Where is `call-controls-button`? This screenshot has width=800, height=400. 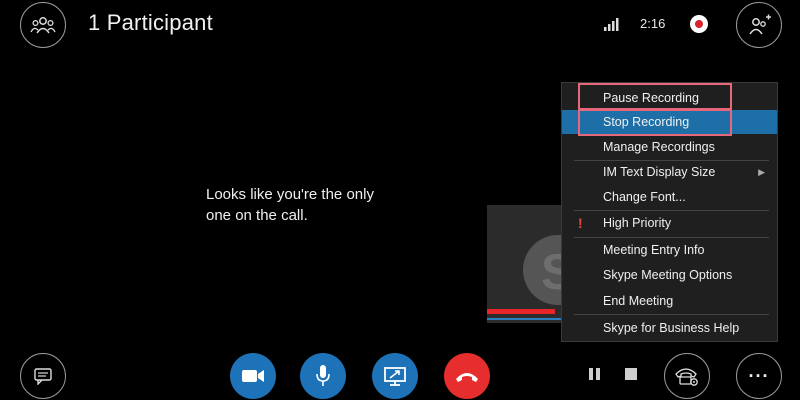
call-controls-button is located at coordinates (687, 376).